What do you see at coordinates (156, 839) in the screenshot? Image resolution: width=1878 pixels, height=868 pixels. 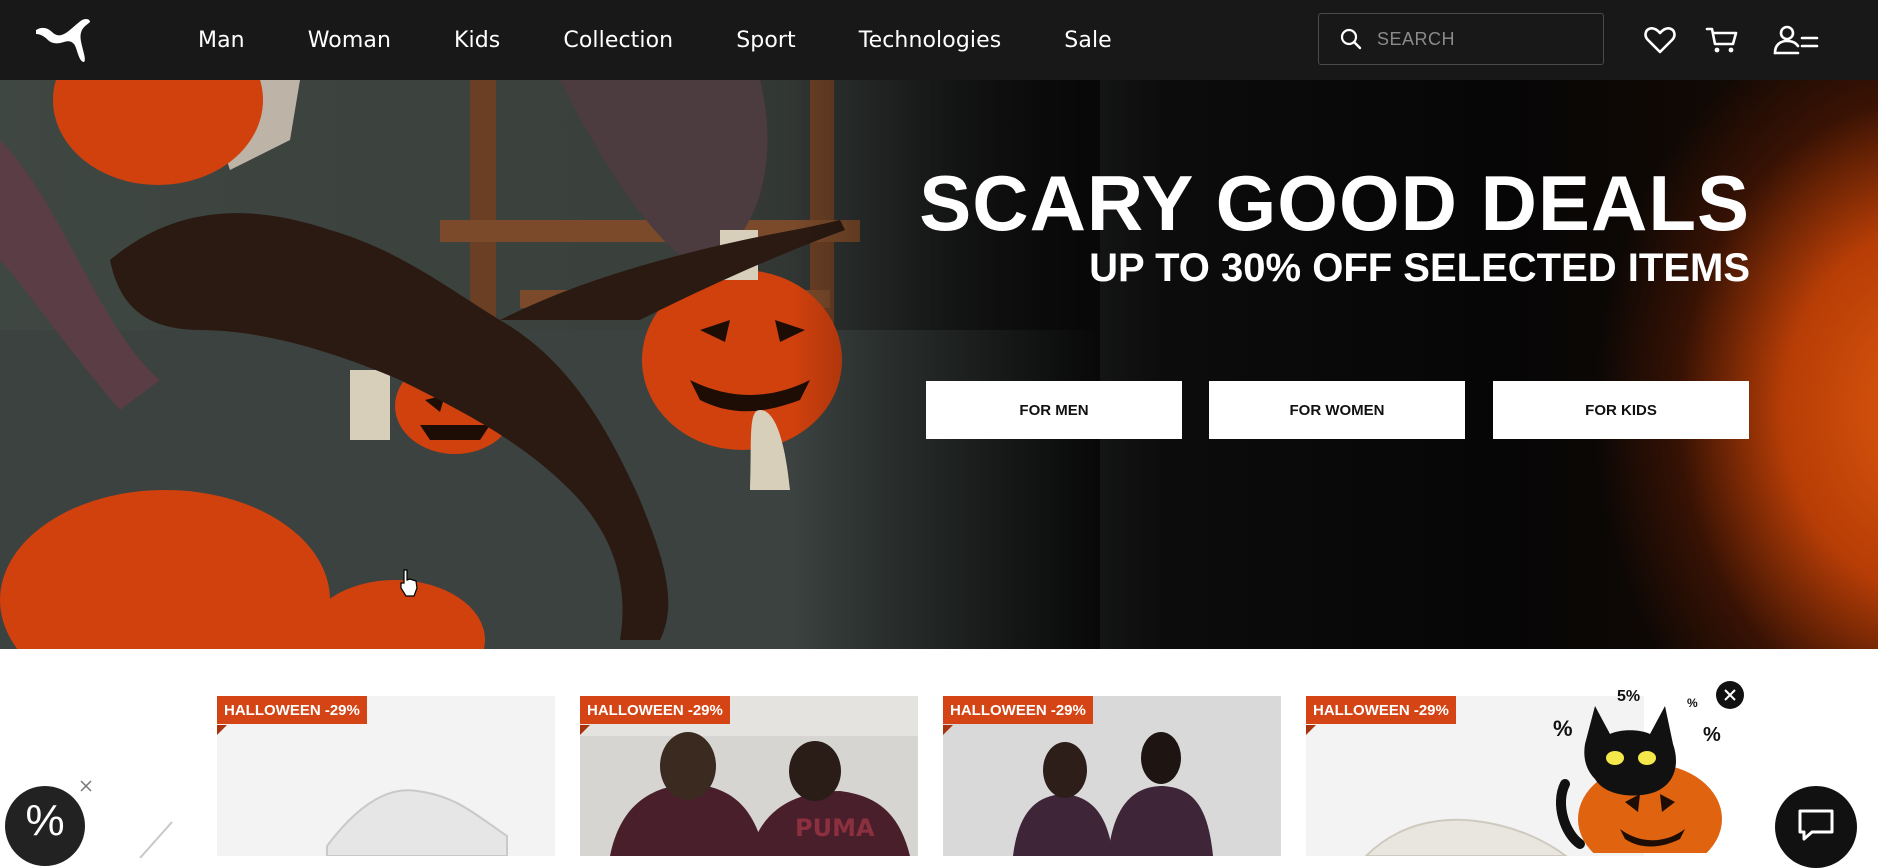 I see `product-image-partial` at bounding box center [156, 839].